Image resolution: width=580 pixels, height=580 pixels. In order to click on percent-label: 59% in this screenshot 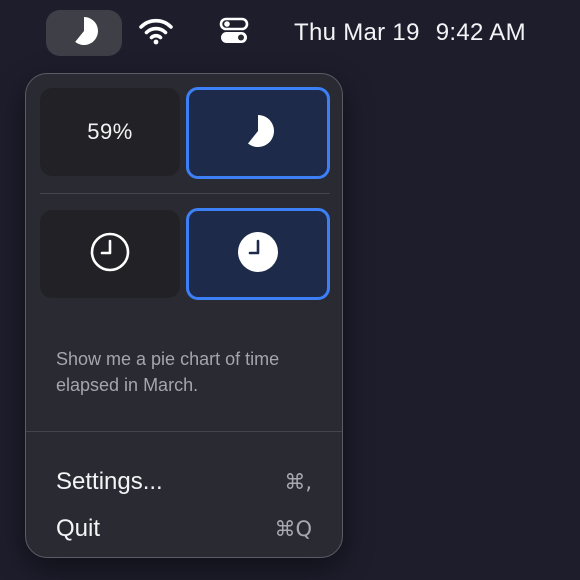, I will do `click(110, 131)`.